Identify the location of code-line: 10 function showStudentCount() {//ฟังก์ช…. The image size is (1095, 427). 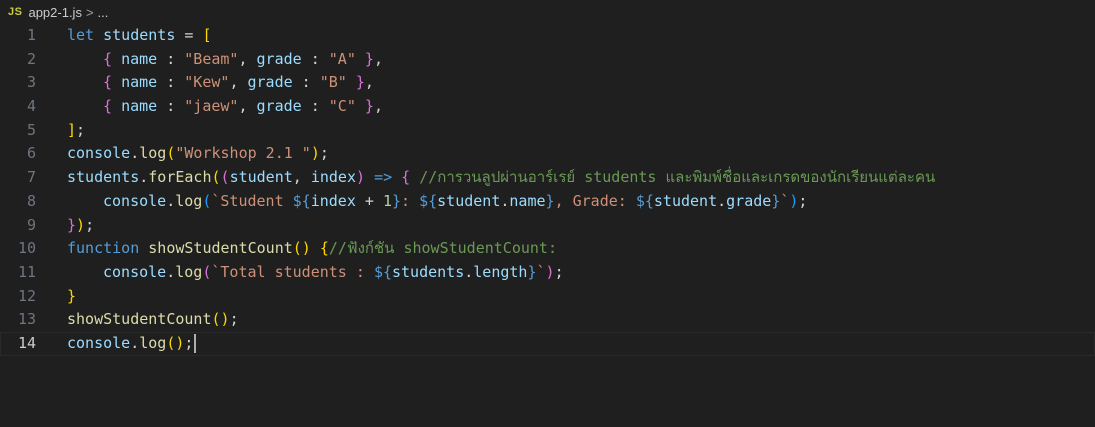
(547, 249).